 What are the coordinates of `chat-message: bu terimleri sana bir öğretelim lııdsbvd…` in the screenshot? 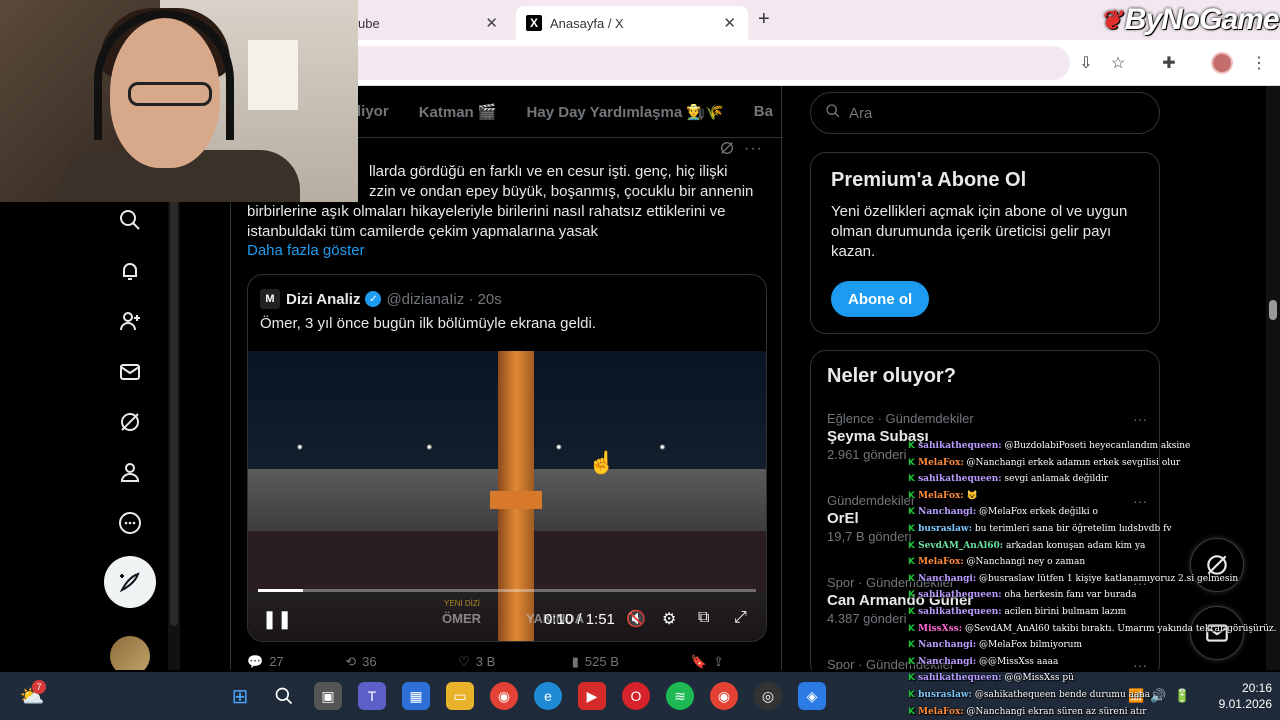 It's located at (1073, 528).